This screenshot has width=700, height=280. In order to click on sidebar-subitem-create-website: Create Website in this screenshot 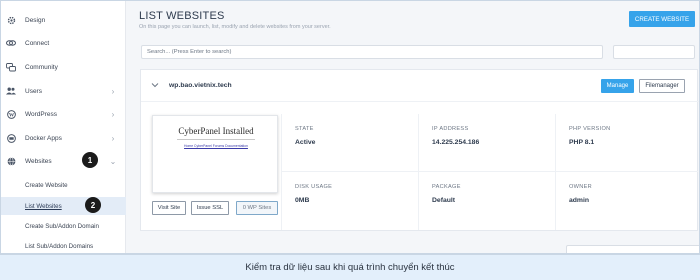, I will do `click(63, 185)`.